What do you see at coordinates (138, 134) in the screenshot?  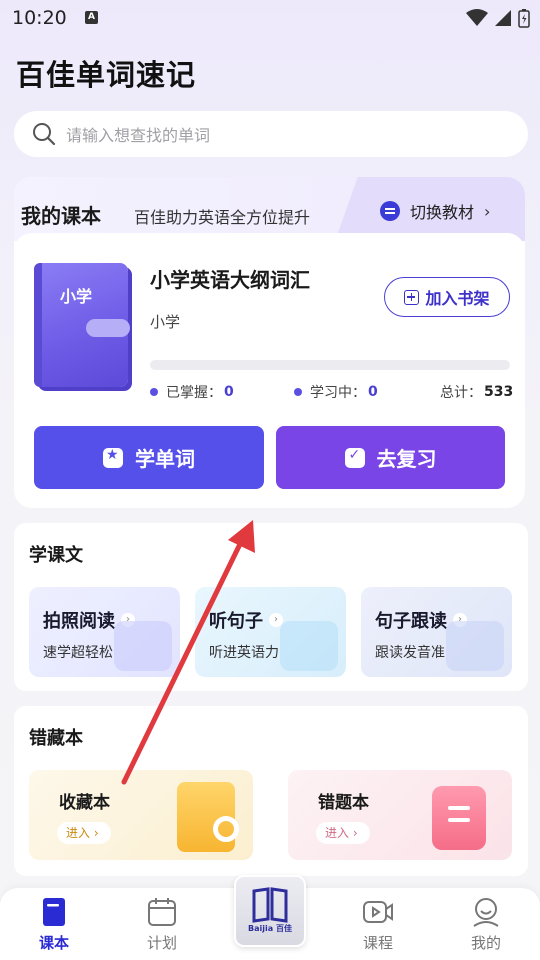 I see `search-input: 请输入想查找的单词` at bounding box center [138, 134].